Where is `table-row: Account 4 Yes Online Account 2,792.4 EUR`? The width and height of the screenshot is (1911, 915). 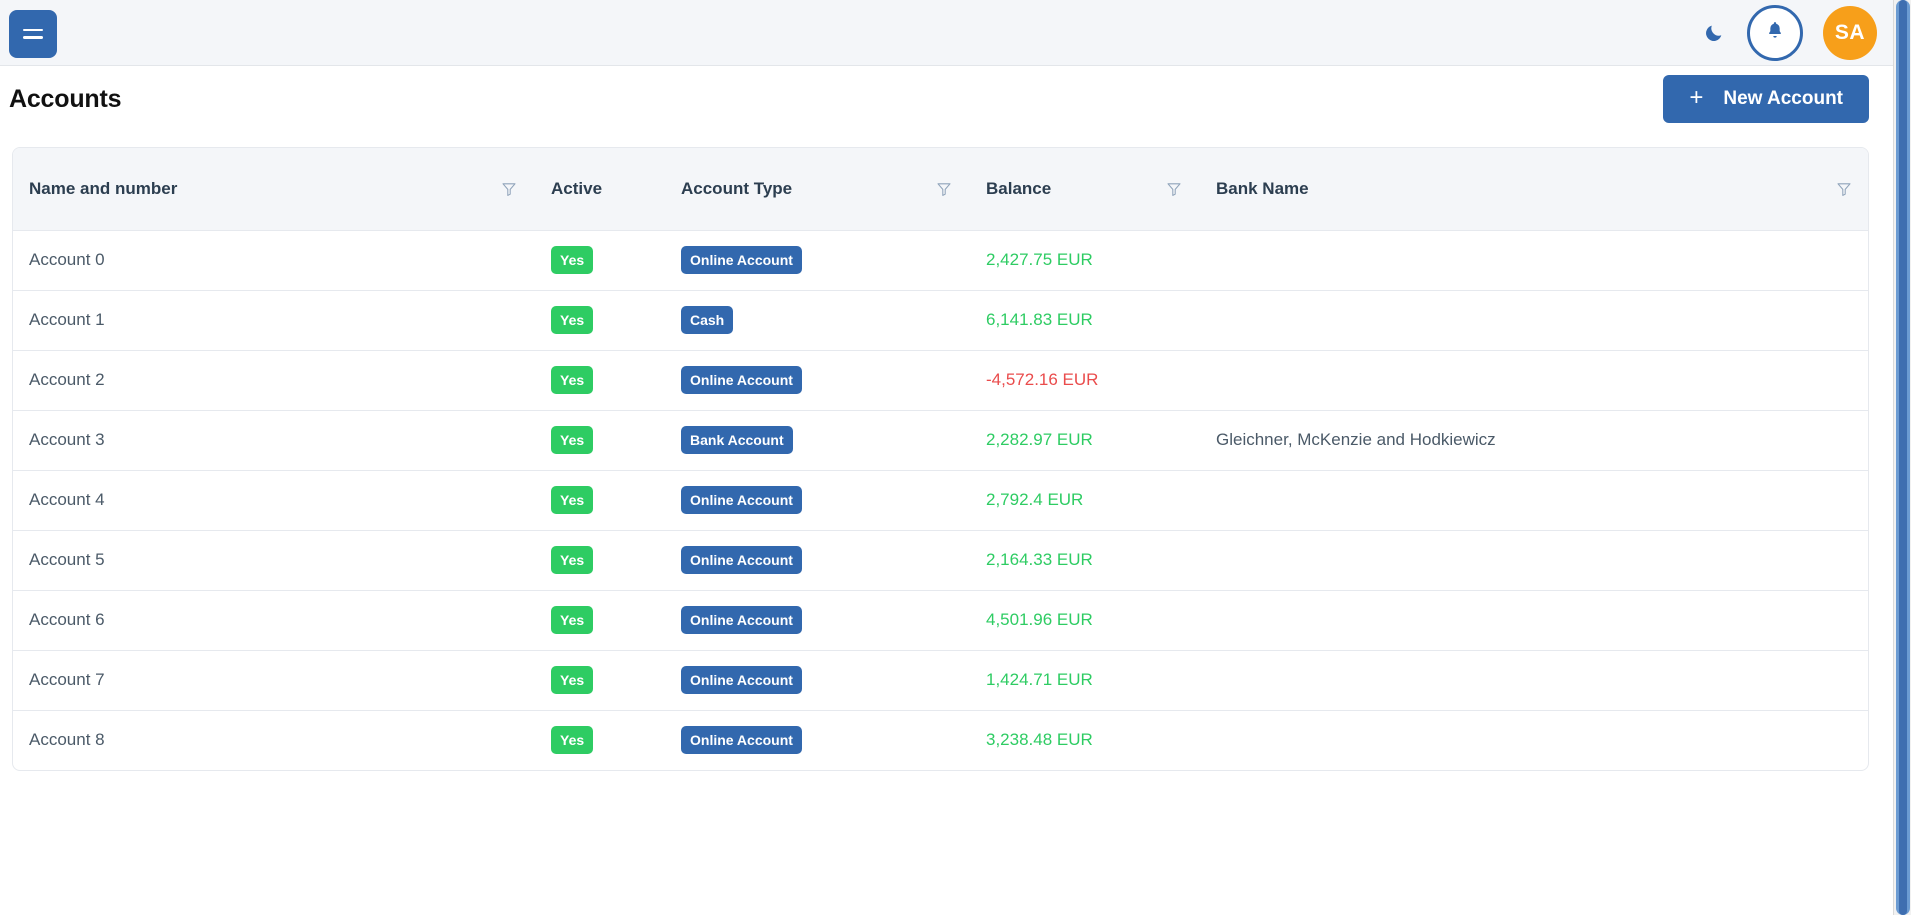
table-row: Account 4 Yes Online Account 2,792.4 EUR is located at coordinates (940, 500).